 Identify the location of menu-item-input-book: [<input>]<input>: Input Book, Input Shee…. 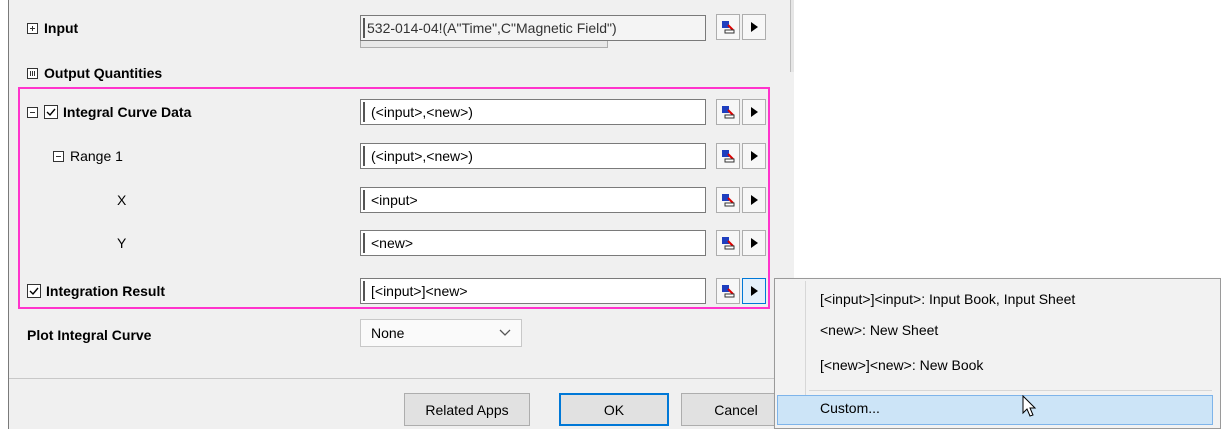
(947, 299).